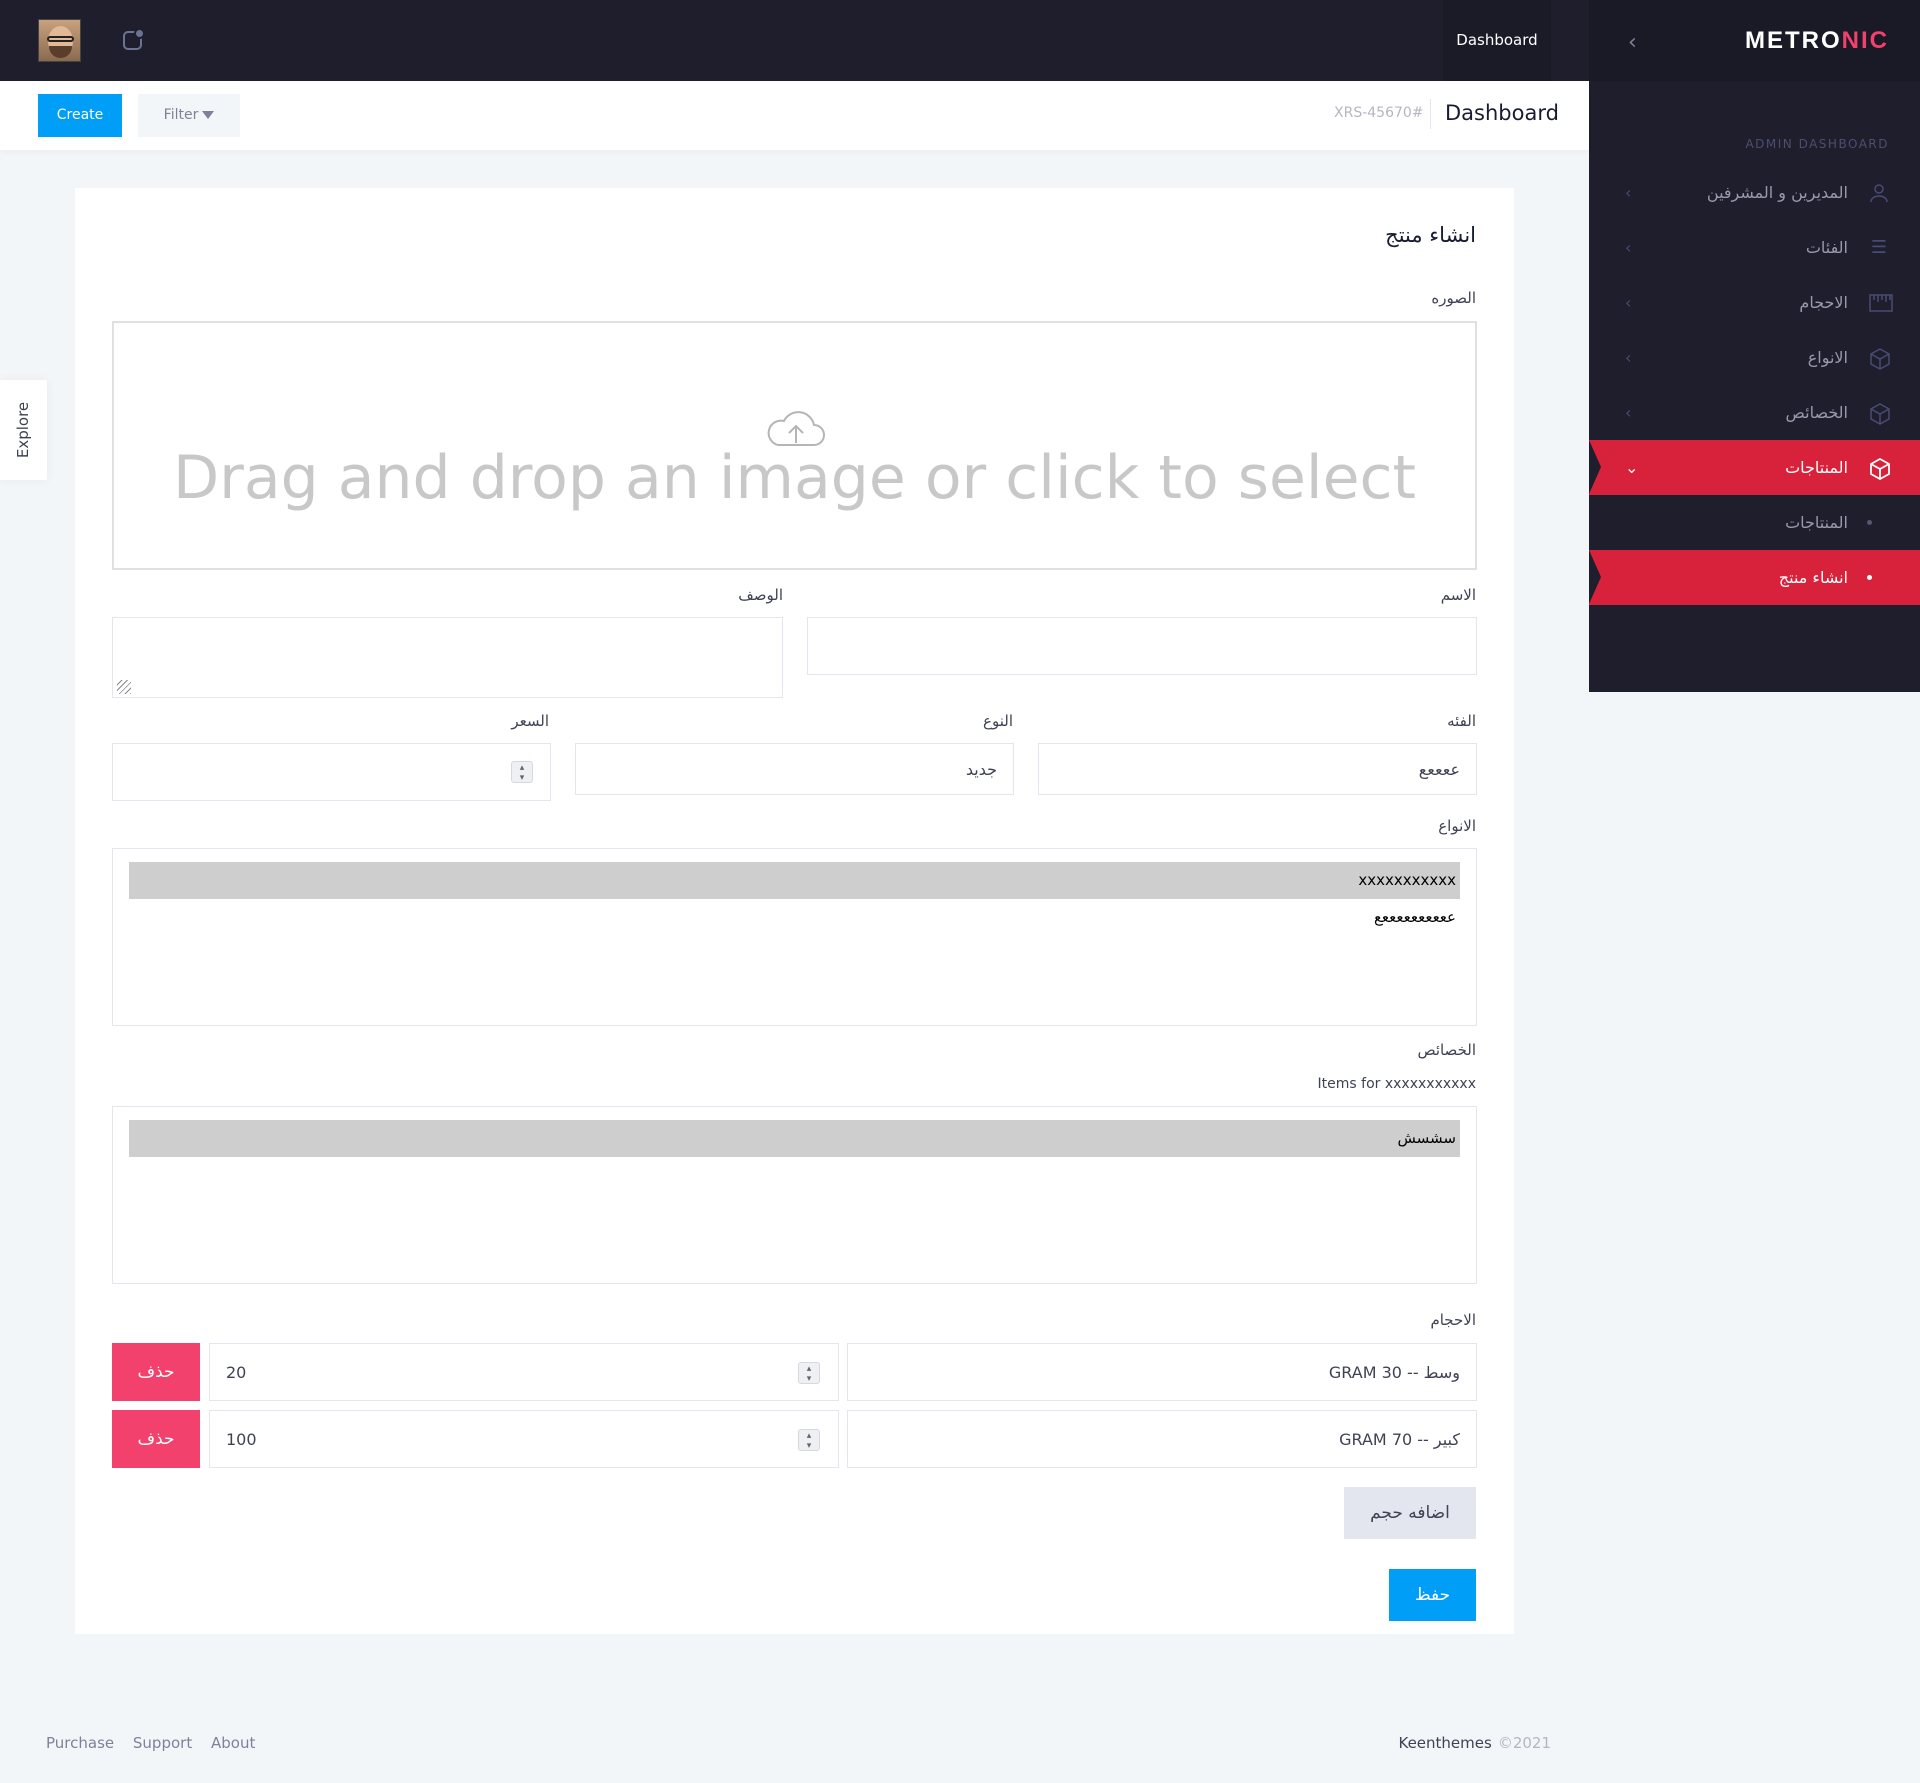 Image resolution: width=1920 pixels, height=1783 pixels. Describe the element at coordinates (1816, 412) in the screenshot. I see `sidebar-item-label: الخصائص` at that location.